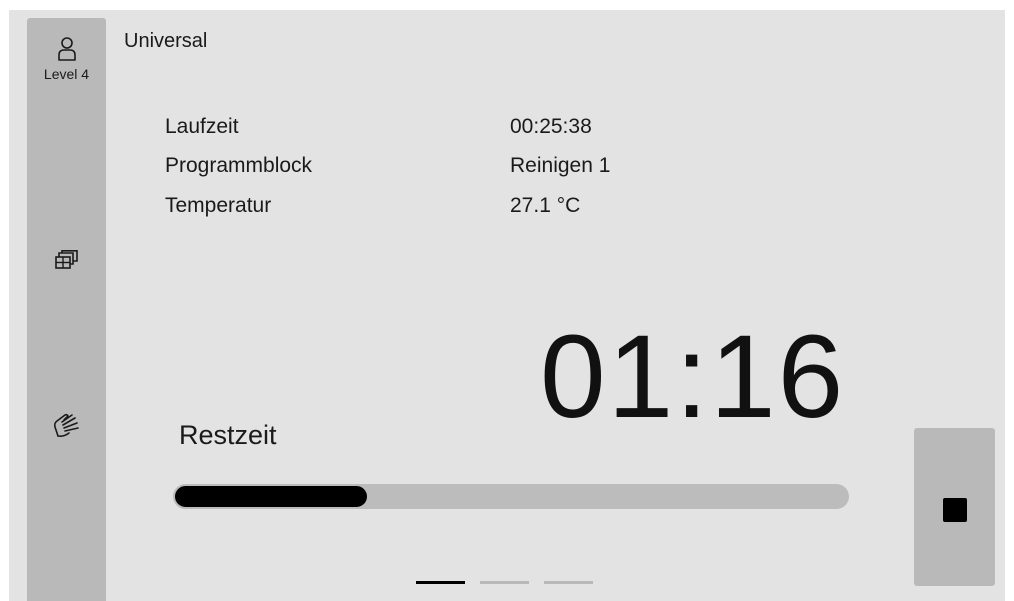 This screenshot has width=1014, height=601. I want to click on load-carriers-button, so click(66, 261).